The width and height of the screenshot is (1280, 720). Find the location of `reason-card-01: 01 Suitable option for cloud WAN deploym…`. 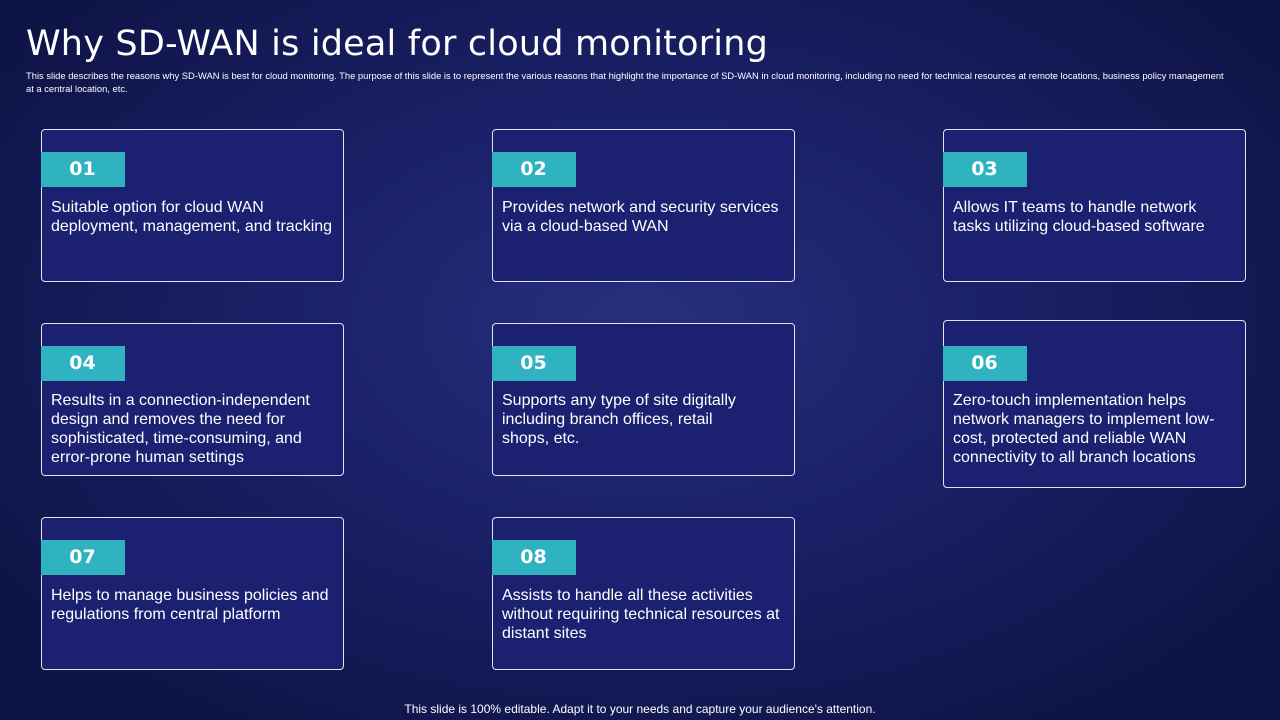

reason-card-01: 01 Suitable option for cloud WAN deploym… is located at coordinates (192, 205).